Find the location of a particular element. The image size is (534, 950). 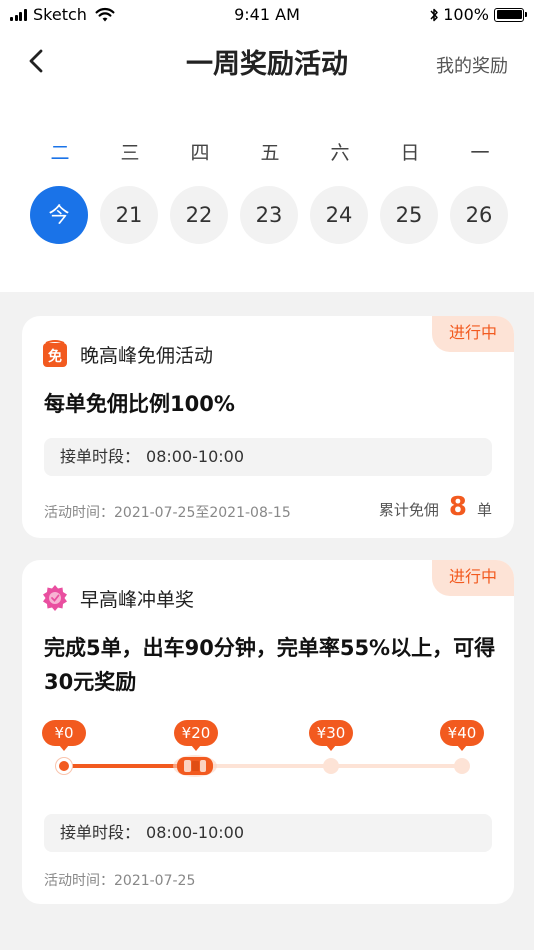

card-header: 早高峰冲单奖 is located at coordinates (118, 598).